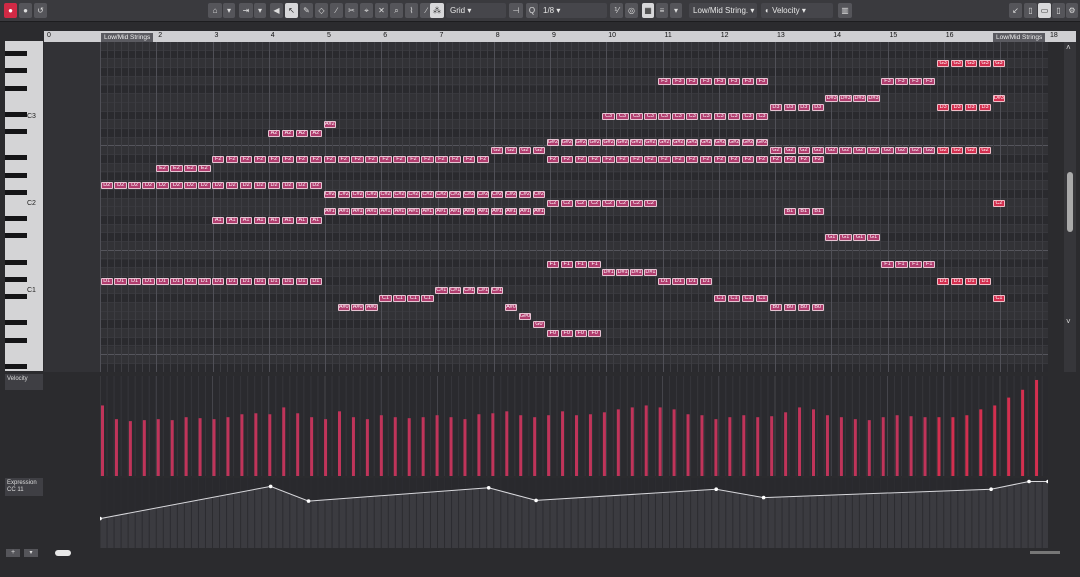 Image resolution: width=1080 pixels, height=577 pixels. Describe the element at coordinates (336, 10) in the screenshot. I see `trim-tool-icon: ∕` at that location.